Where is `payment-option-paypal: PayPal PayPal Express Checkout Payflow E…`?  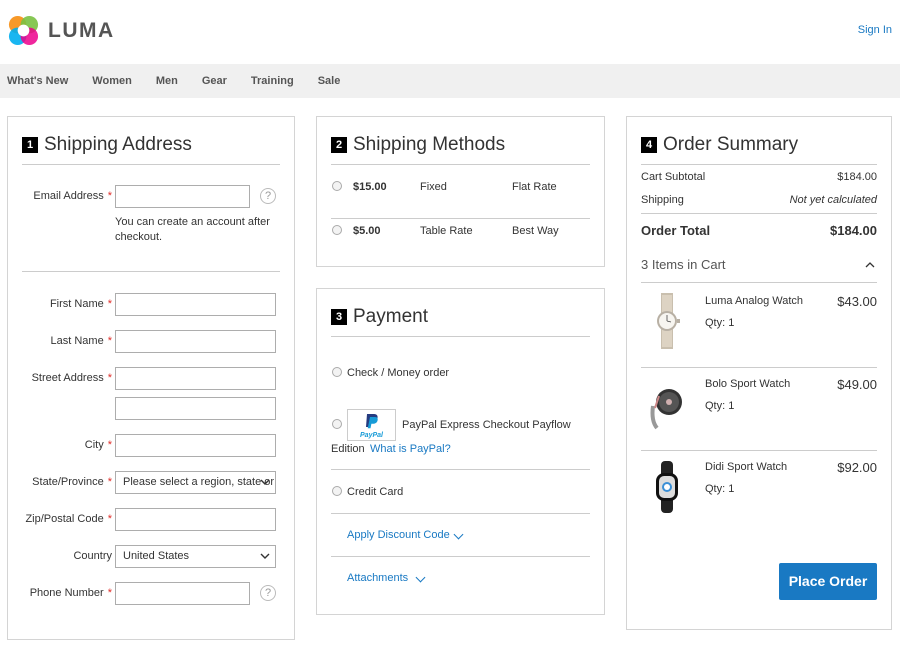
payment-option-paypal: PayPal PayPal Express Checkout Payflow E… is located at coordinates (460, 434).